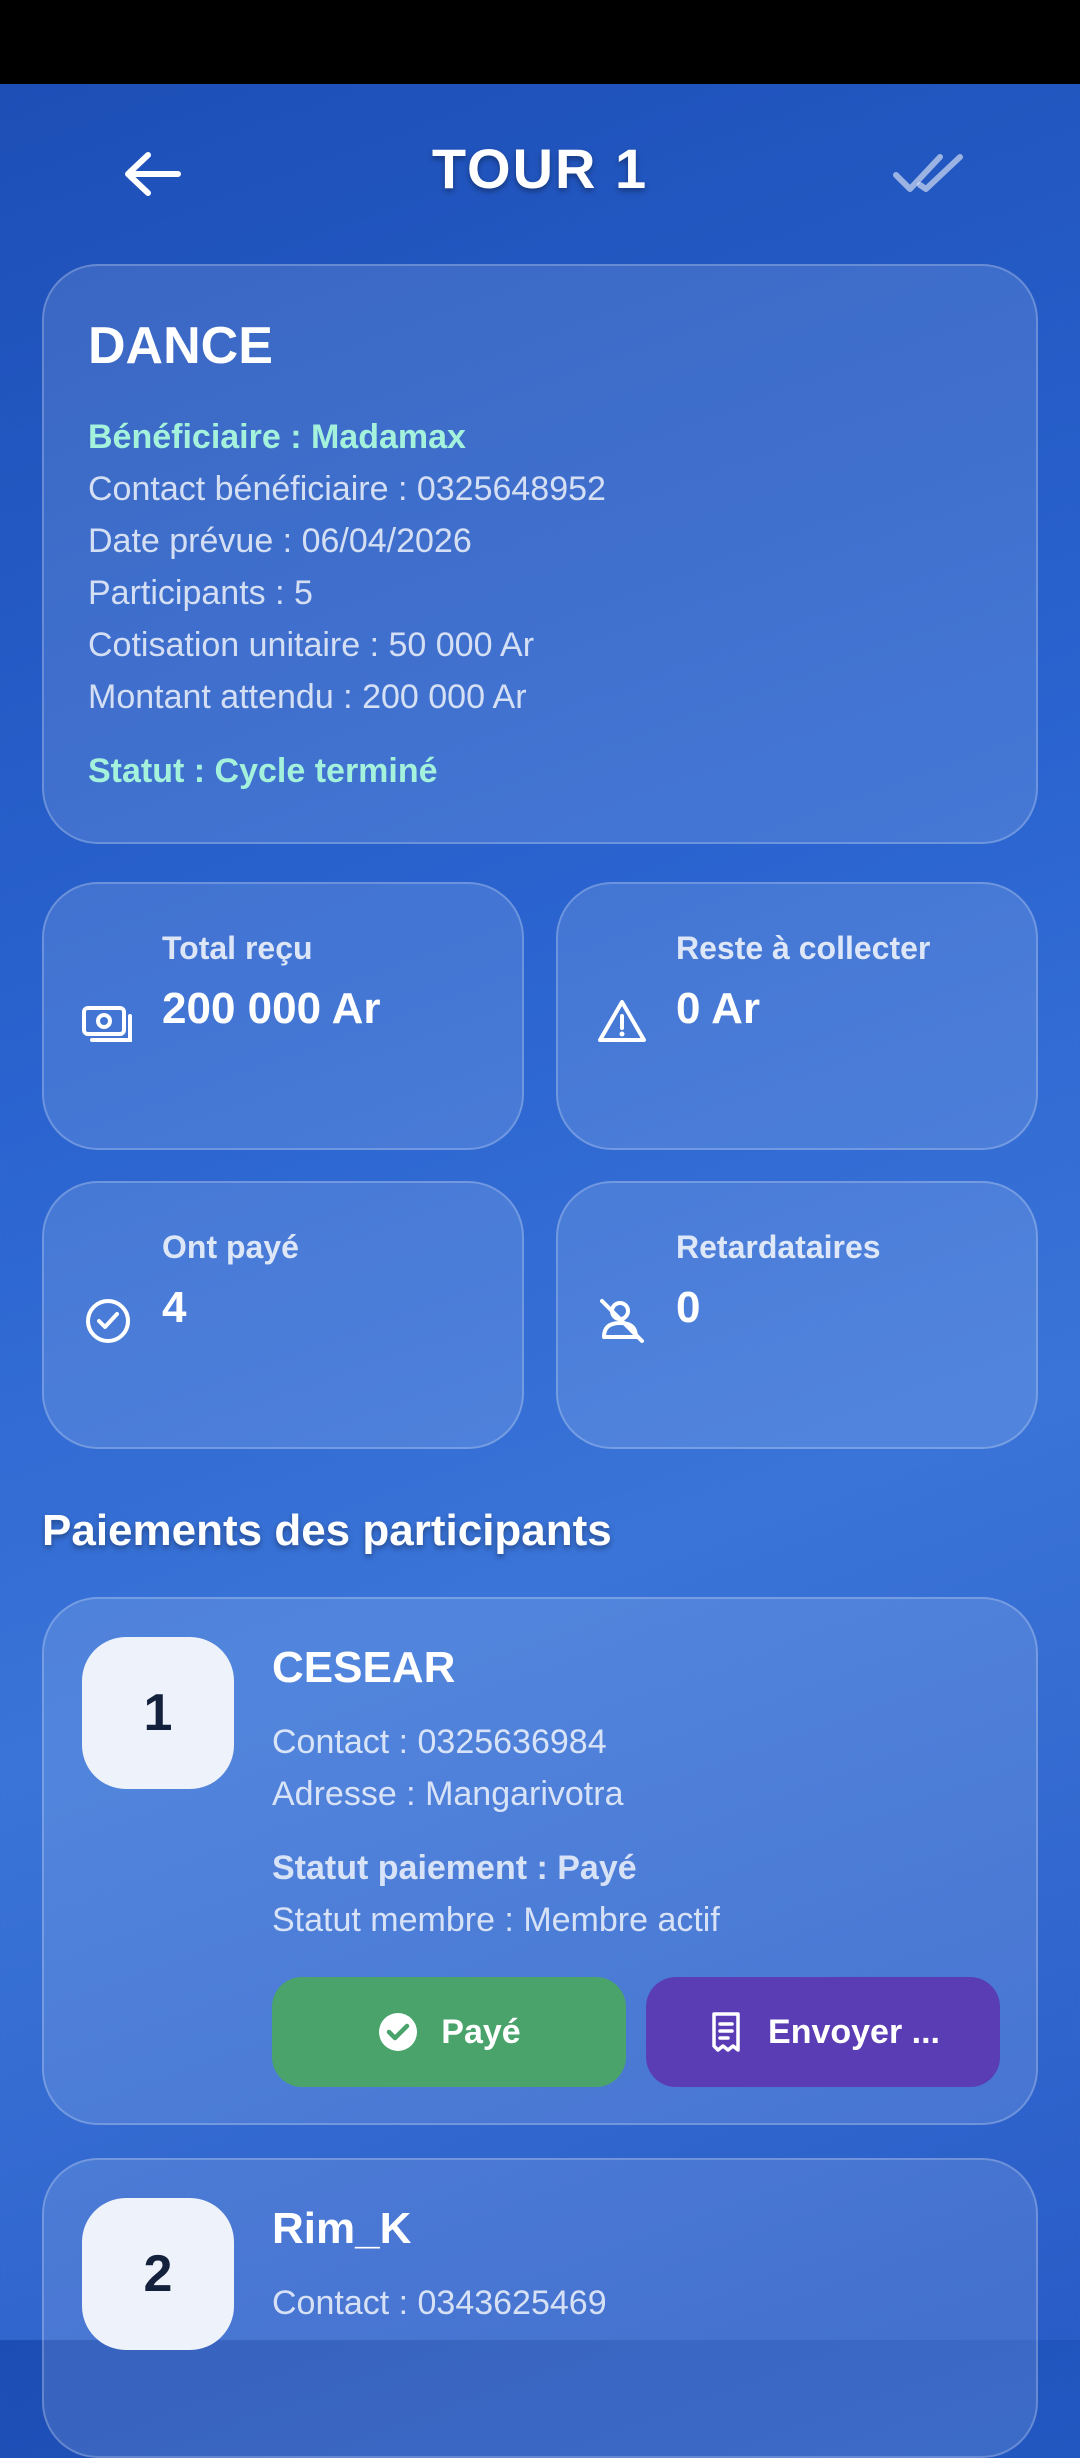  What do you see at coordinates (540, 174) in the screenshot?
I see `top-app-bar: TOUR 1` at bounding box center [540, 174].